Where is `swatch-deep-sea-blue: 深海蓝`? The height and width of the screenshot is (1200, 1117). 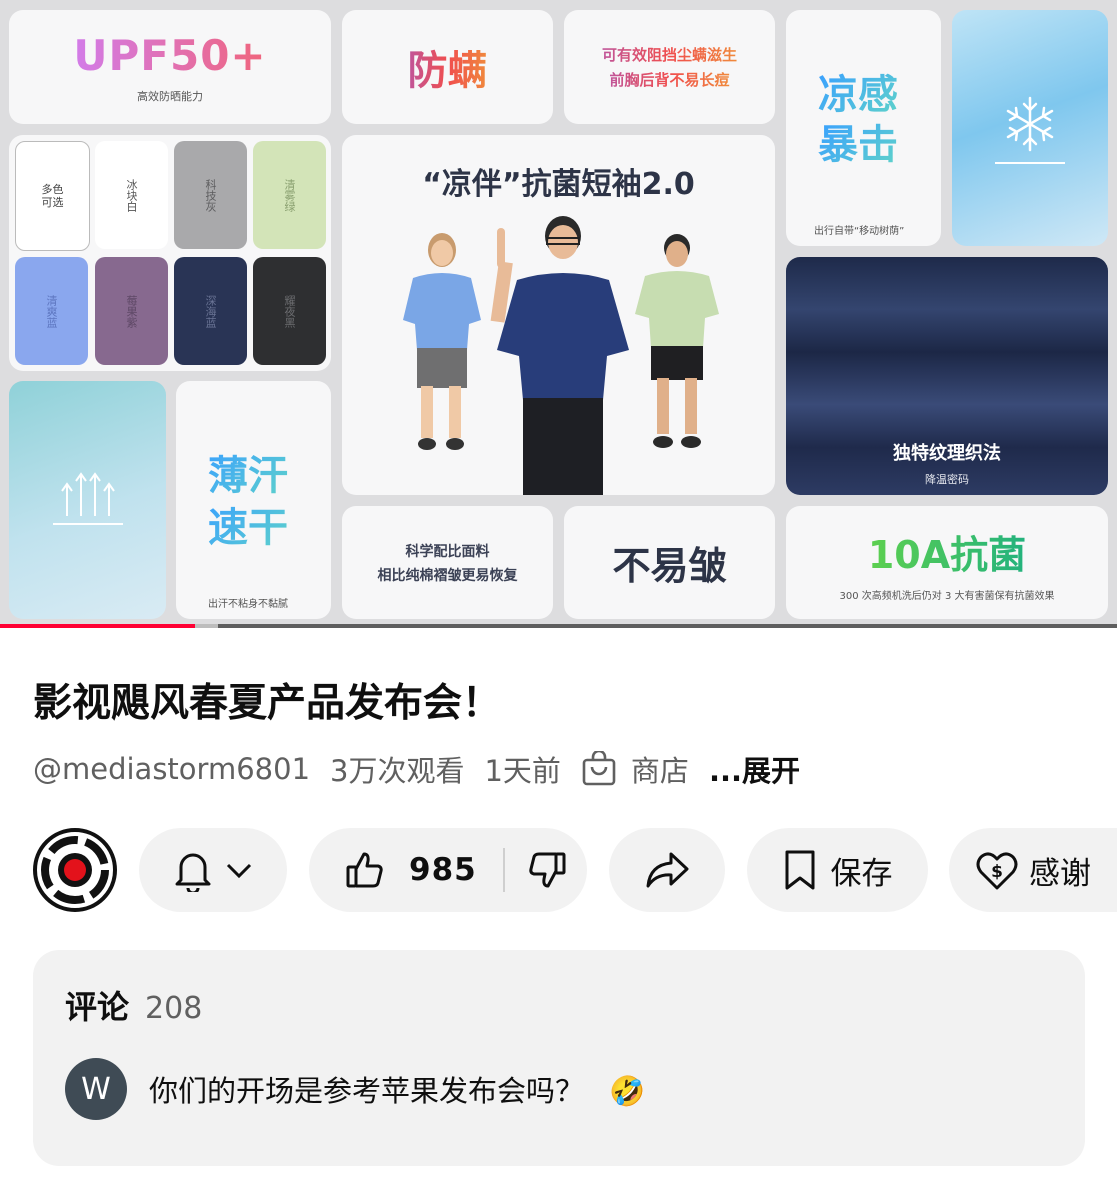
swatch-deep-sea-blue: 深海蓝 is located at coordinates (210, 311).